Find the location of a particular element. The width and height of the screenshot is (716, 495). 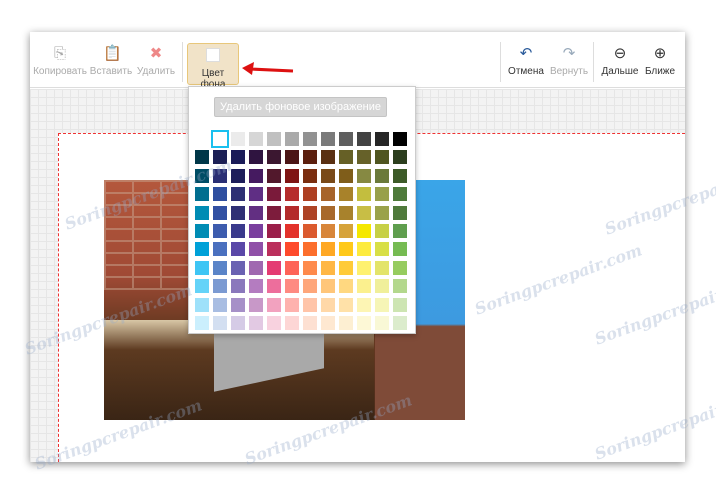

copy-button: ⎘ Копировать is located at coordinates (60, 62).